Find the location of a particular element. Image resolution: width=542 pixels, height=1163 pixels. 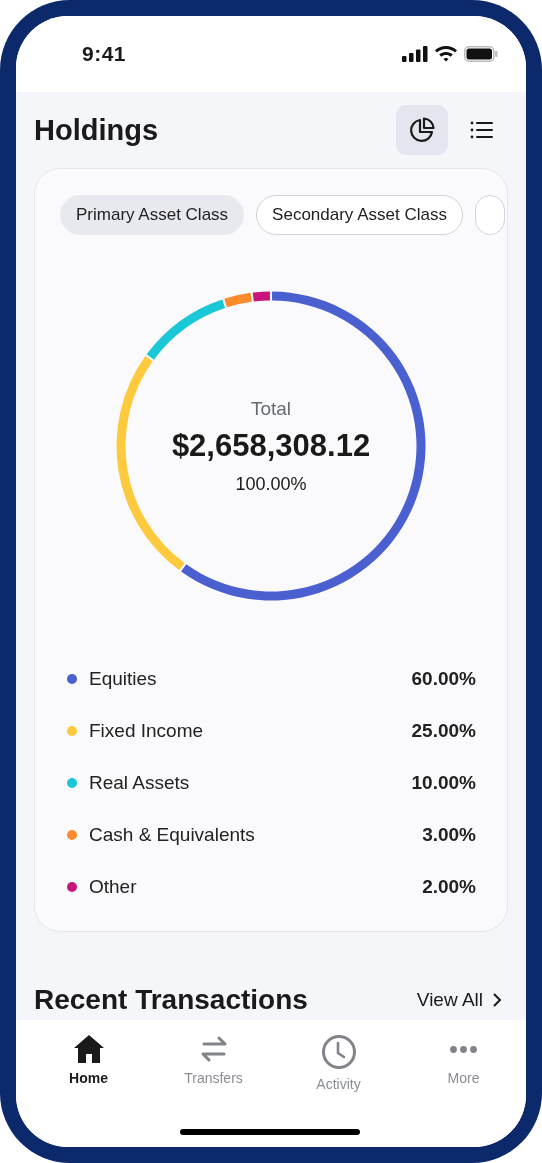

legend-value: 10.00% is located at coordinates (443, 783).